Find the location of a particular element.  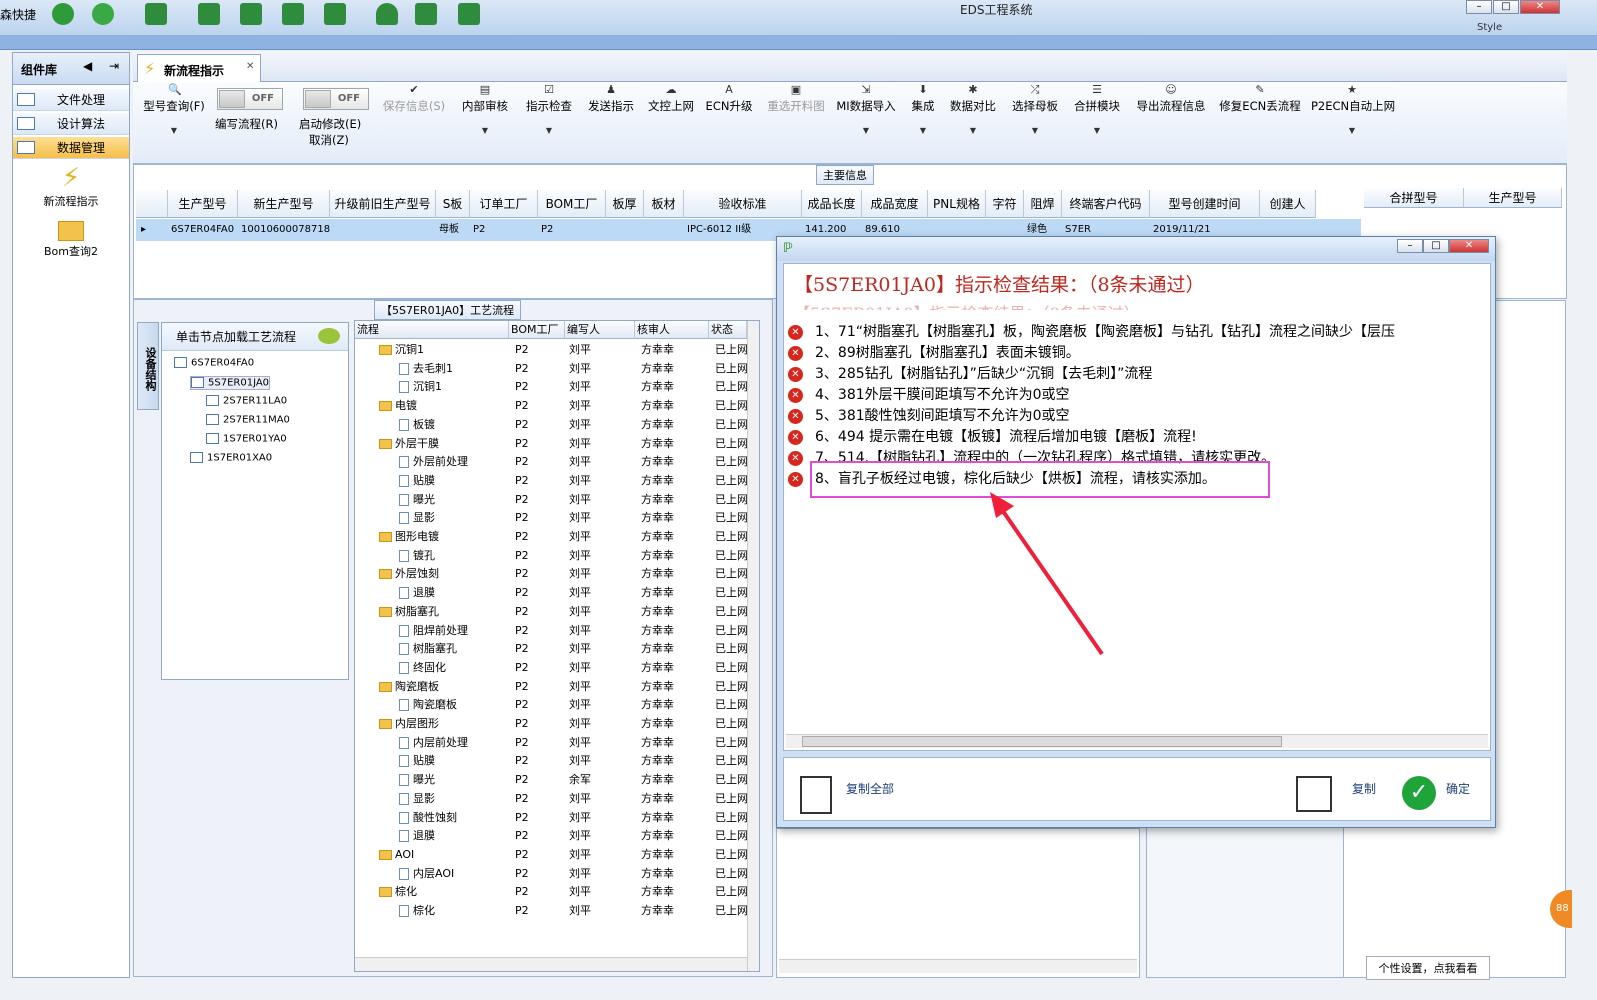

col-header: 核审人 is located at coordinates (672, 330).